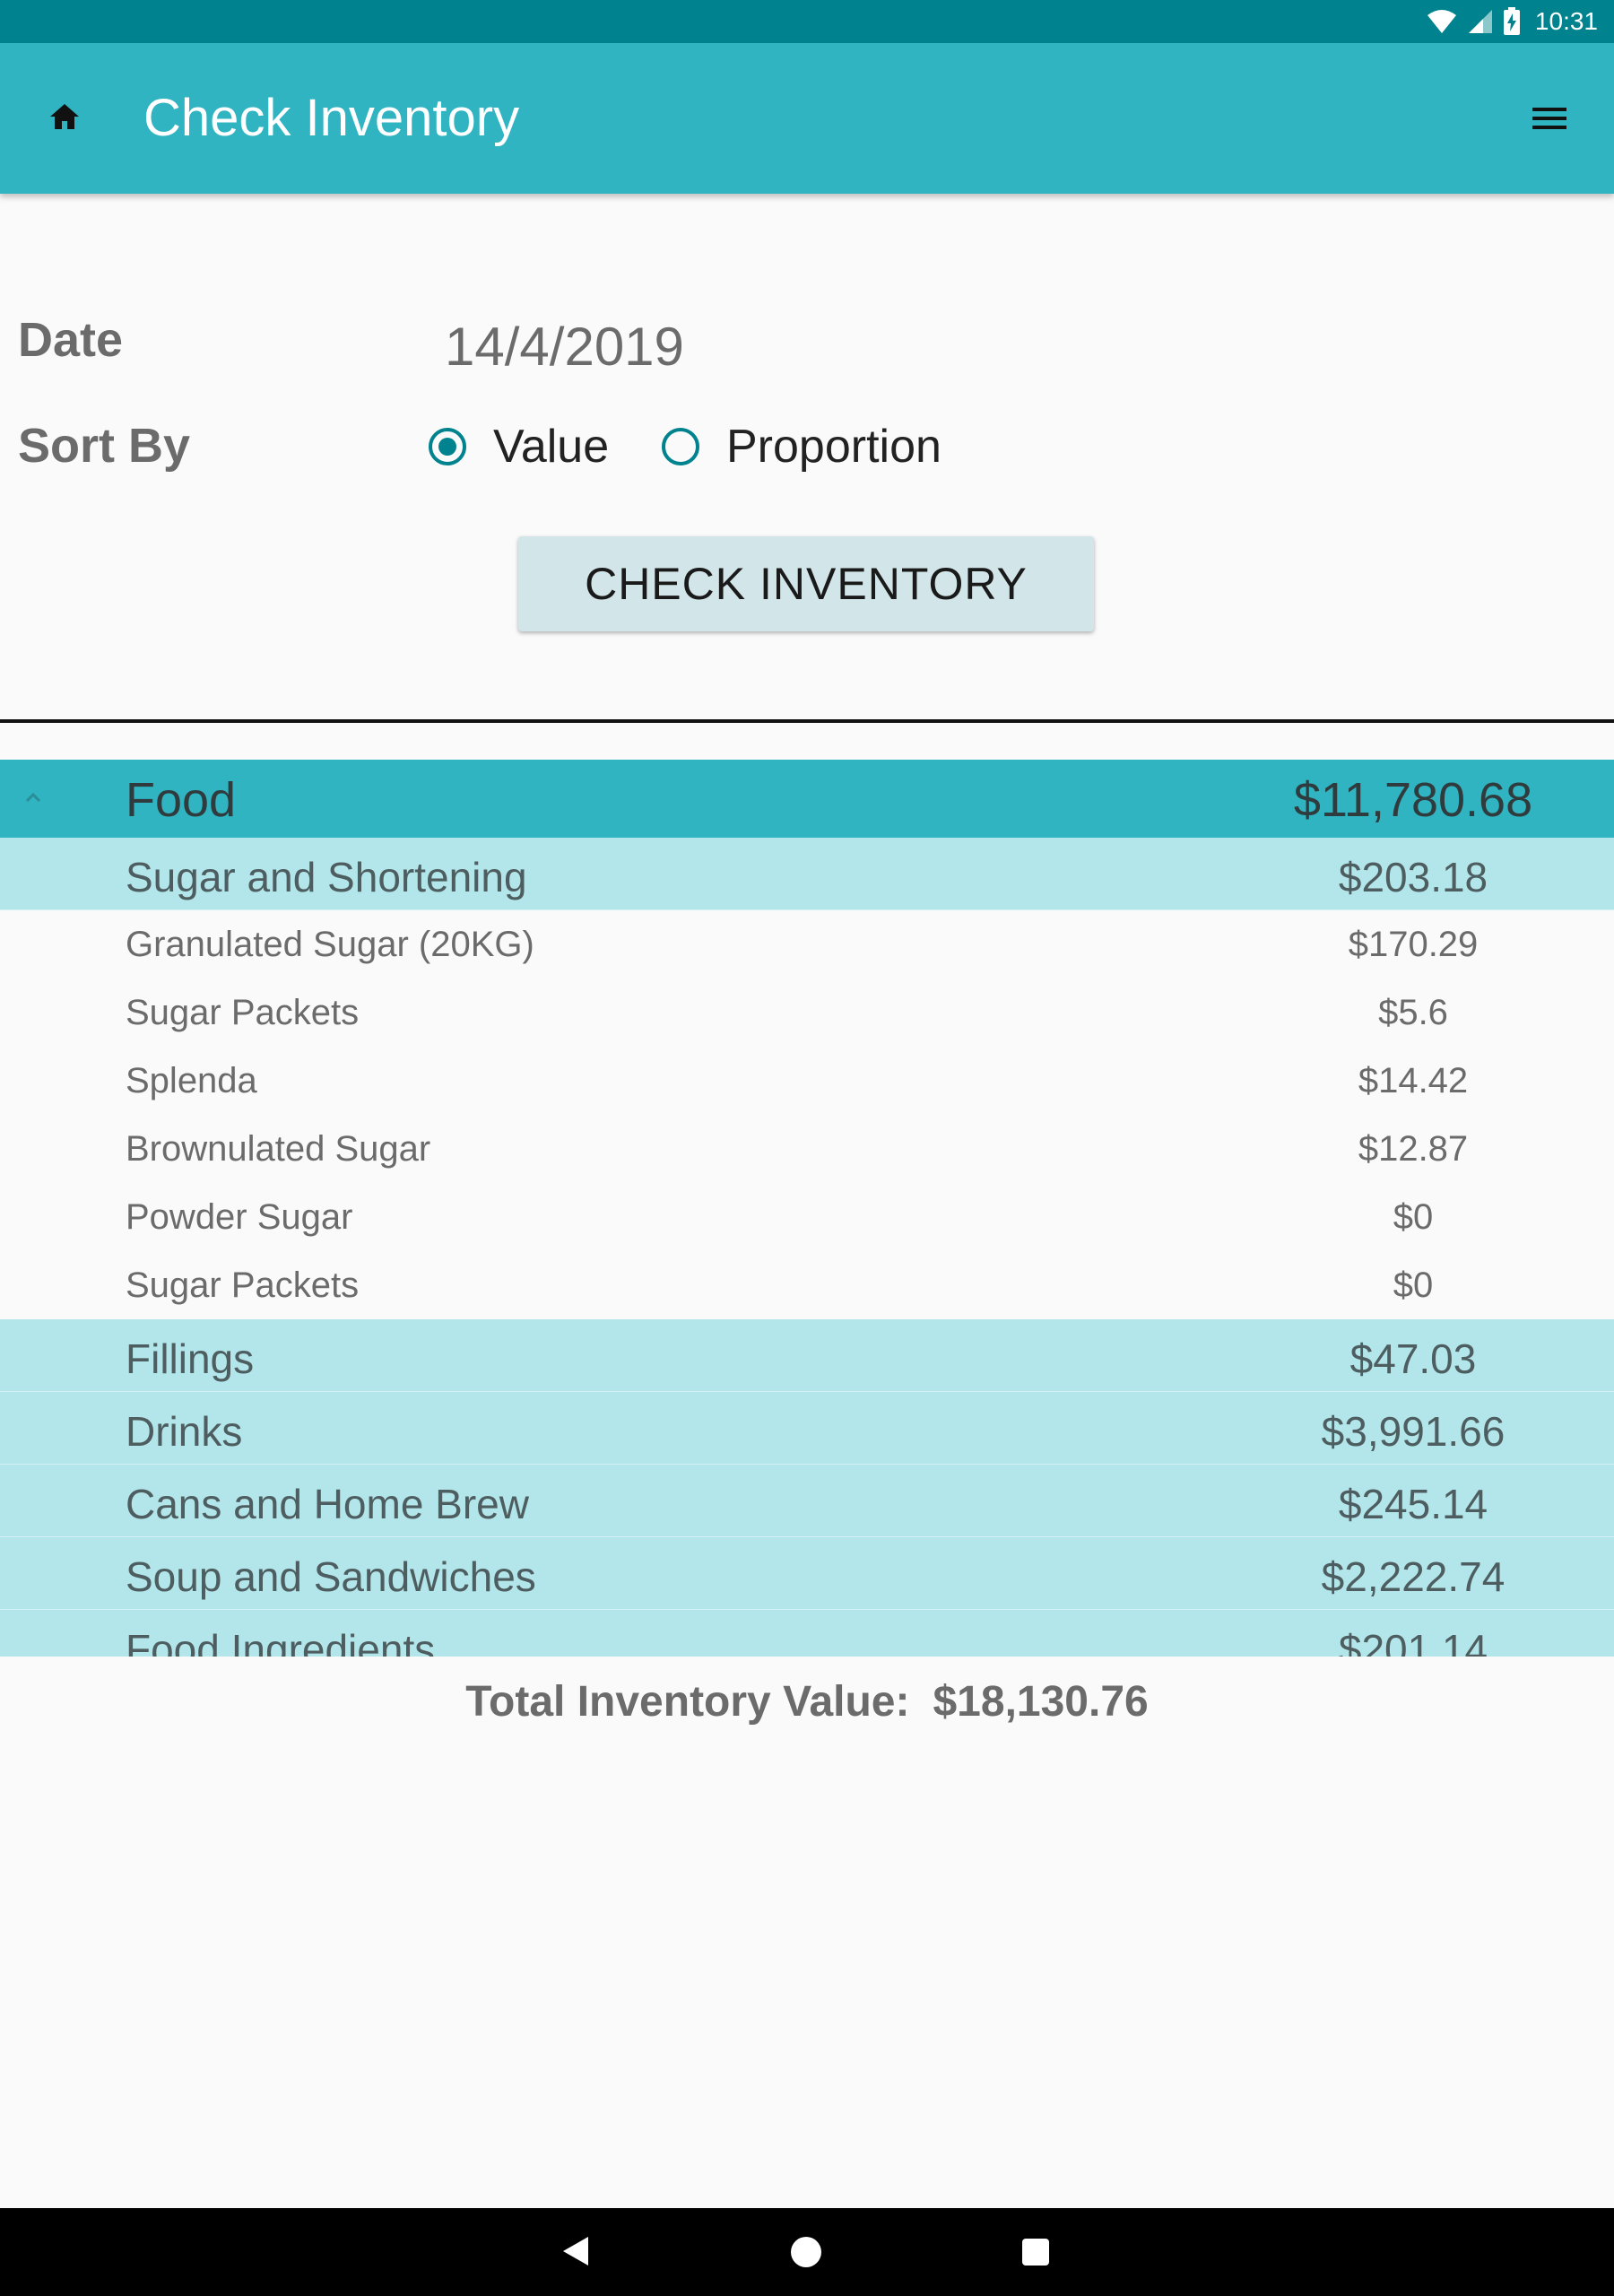 Image resolution: width=1614 pixels, height=2296 pixels. I want to click on category-name: Sugar and Shortening, so click(326, 877).